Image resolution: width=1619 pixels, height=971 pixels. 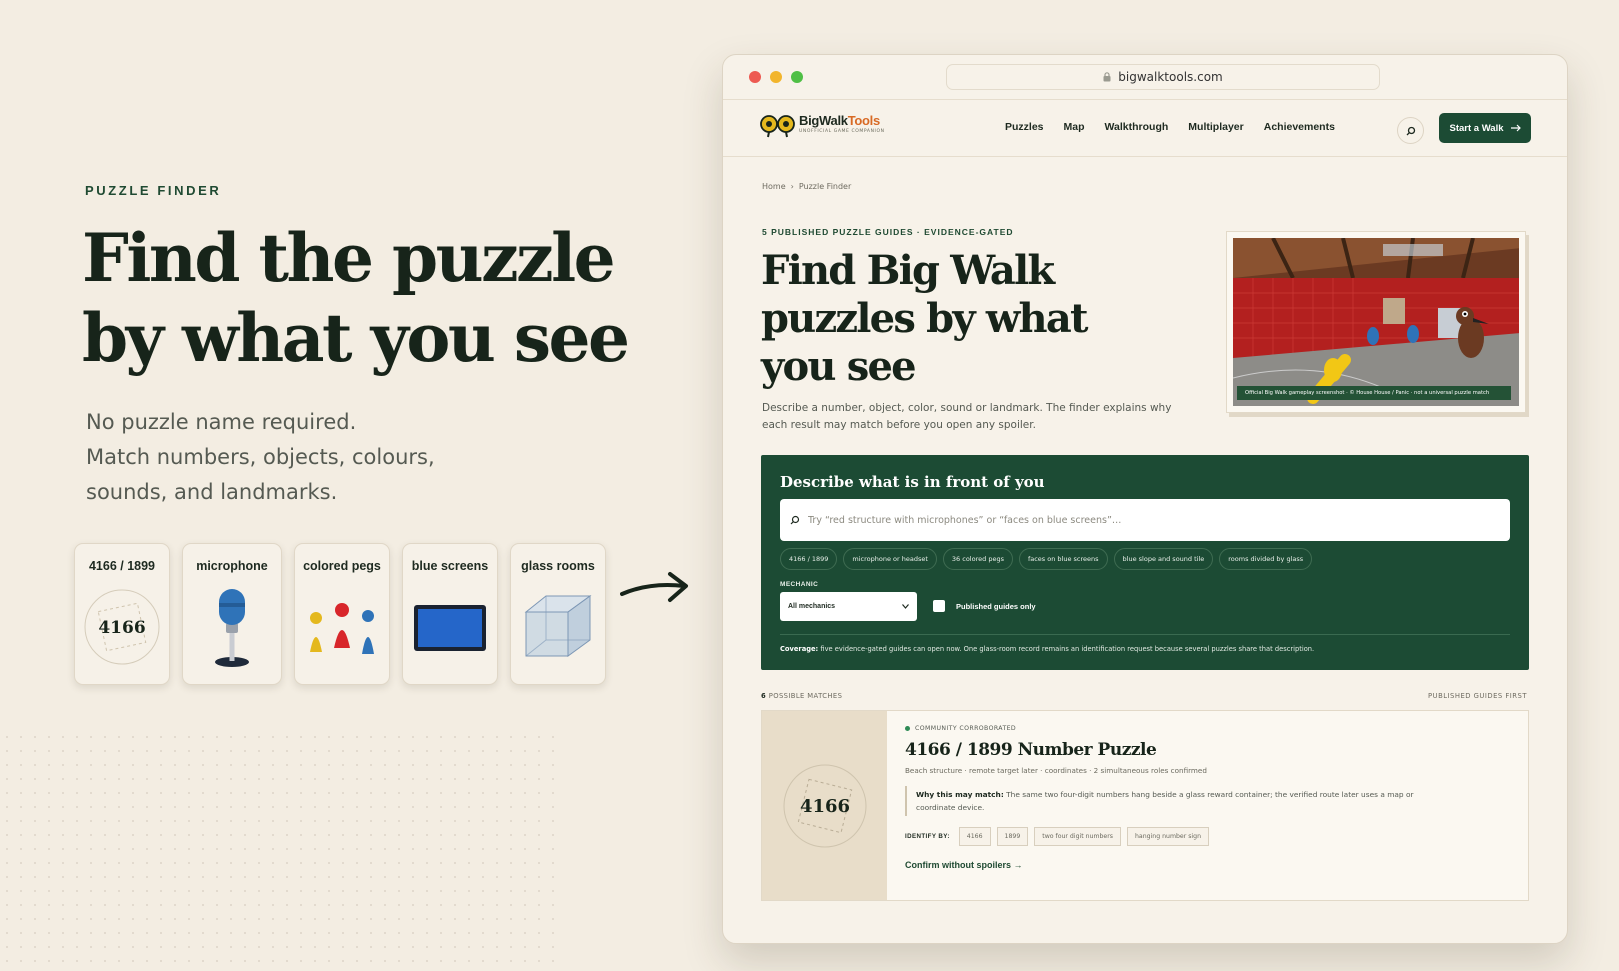 I want to click on published-only-toggle: Published guides only, so click(x=984, y=606).